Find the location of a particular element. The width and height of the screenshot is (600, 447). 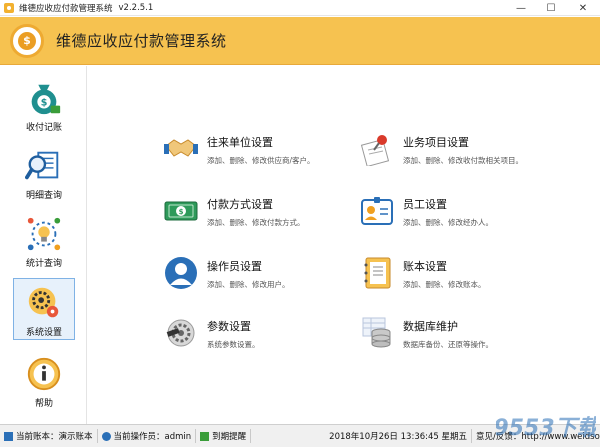

cash-bill-icon: $ is located at coordinates (181, 211).